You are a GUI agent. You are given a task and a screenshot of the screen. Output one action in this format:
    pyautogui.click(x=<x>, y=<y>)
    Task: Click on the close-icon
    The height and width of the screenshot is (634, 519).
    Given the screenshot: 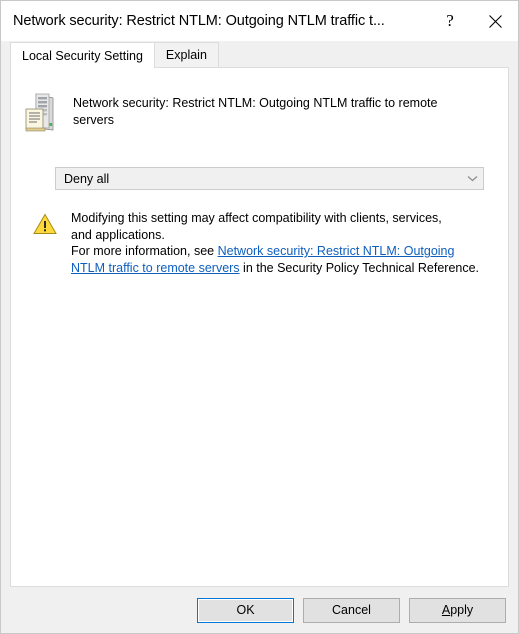 What is the action you would take?
    pyautogui.click(x=495, y=21)
    